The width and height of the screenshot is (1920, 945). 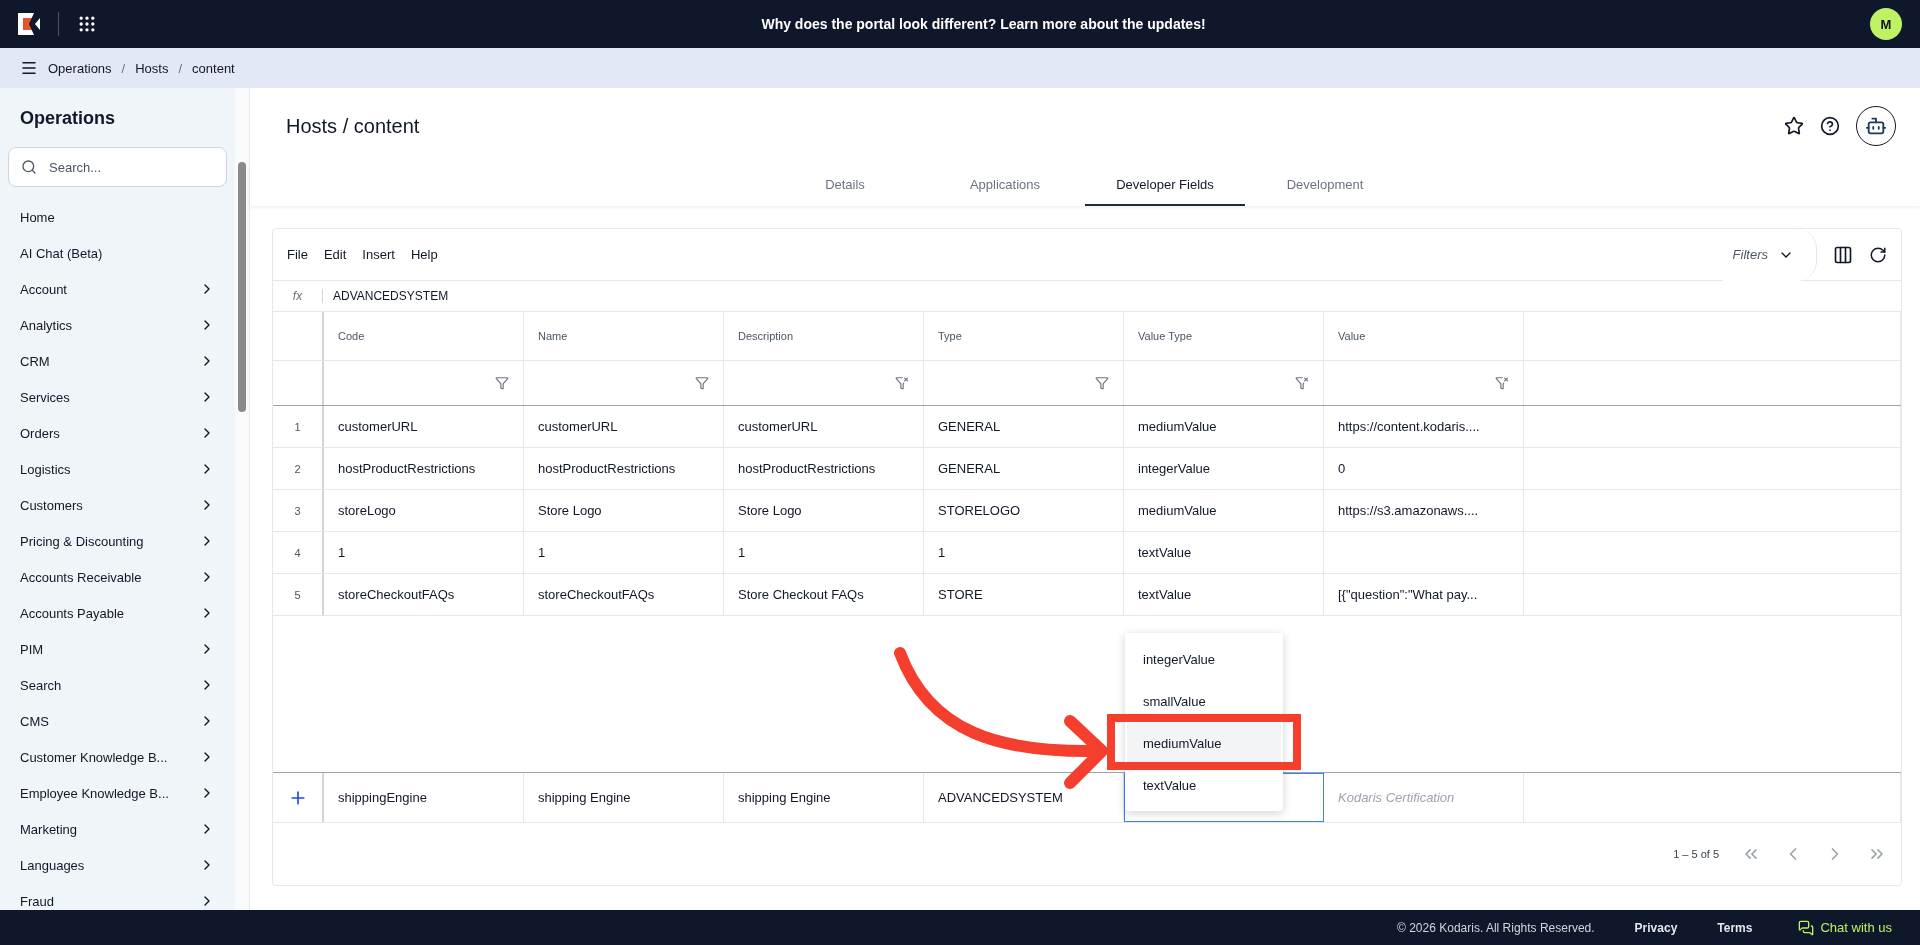 I want to click on breadcrumb-link: Operations, so click(x=80, y=68).